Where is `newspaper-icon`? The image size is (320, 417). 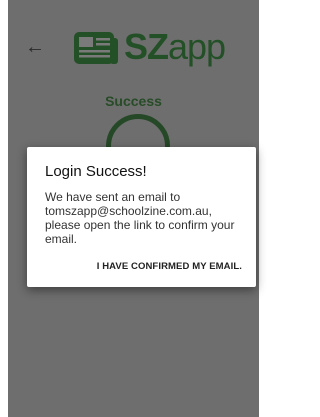
newspaper-icon is located at coordinates (96, 48).